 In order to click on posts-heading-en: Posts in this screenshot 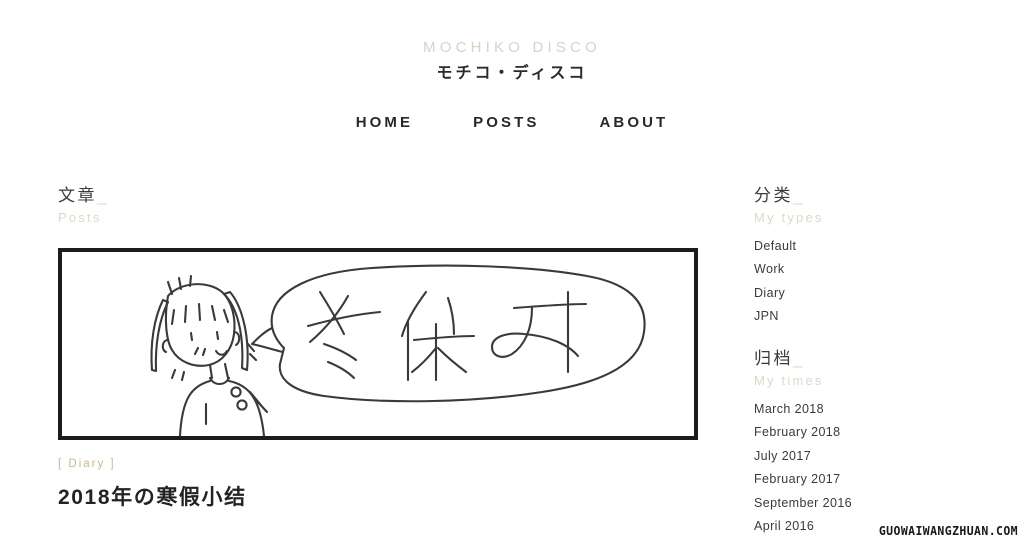, I will do `click(80, 218)`.